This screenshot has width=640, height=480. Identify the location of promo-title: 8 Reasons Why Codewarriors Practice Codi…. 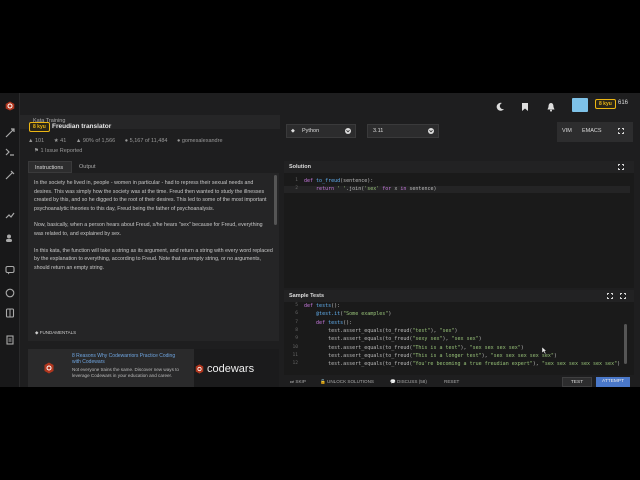
(127, 359).